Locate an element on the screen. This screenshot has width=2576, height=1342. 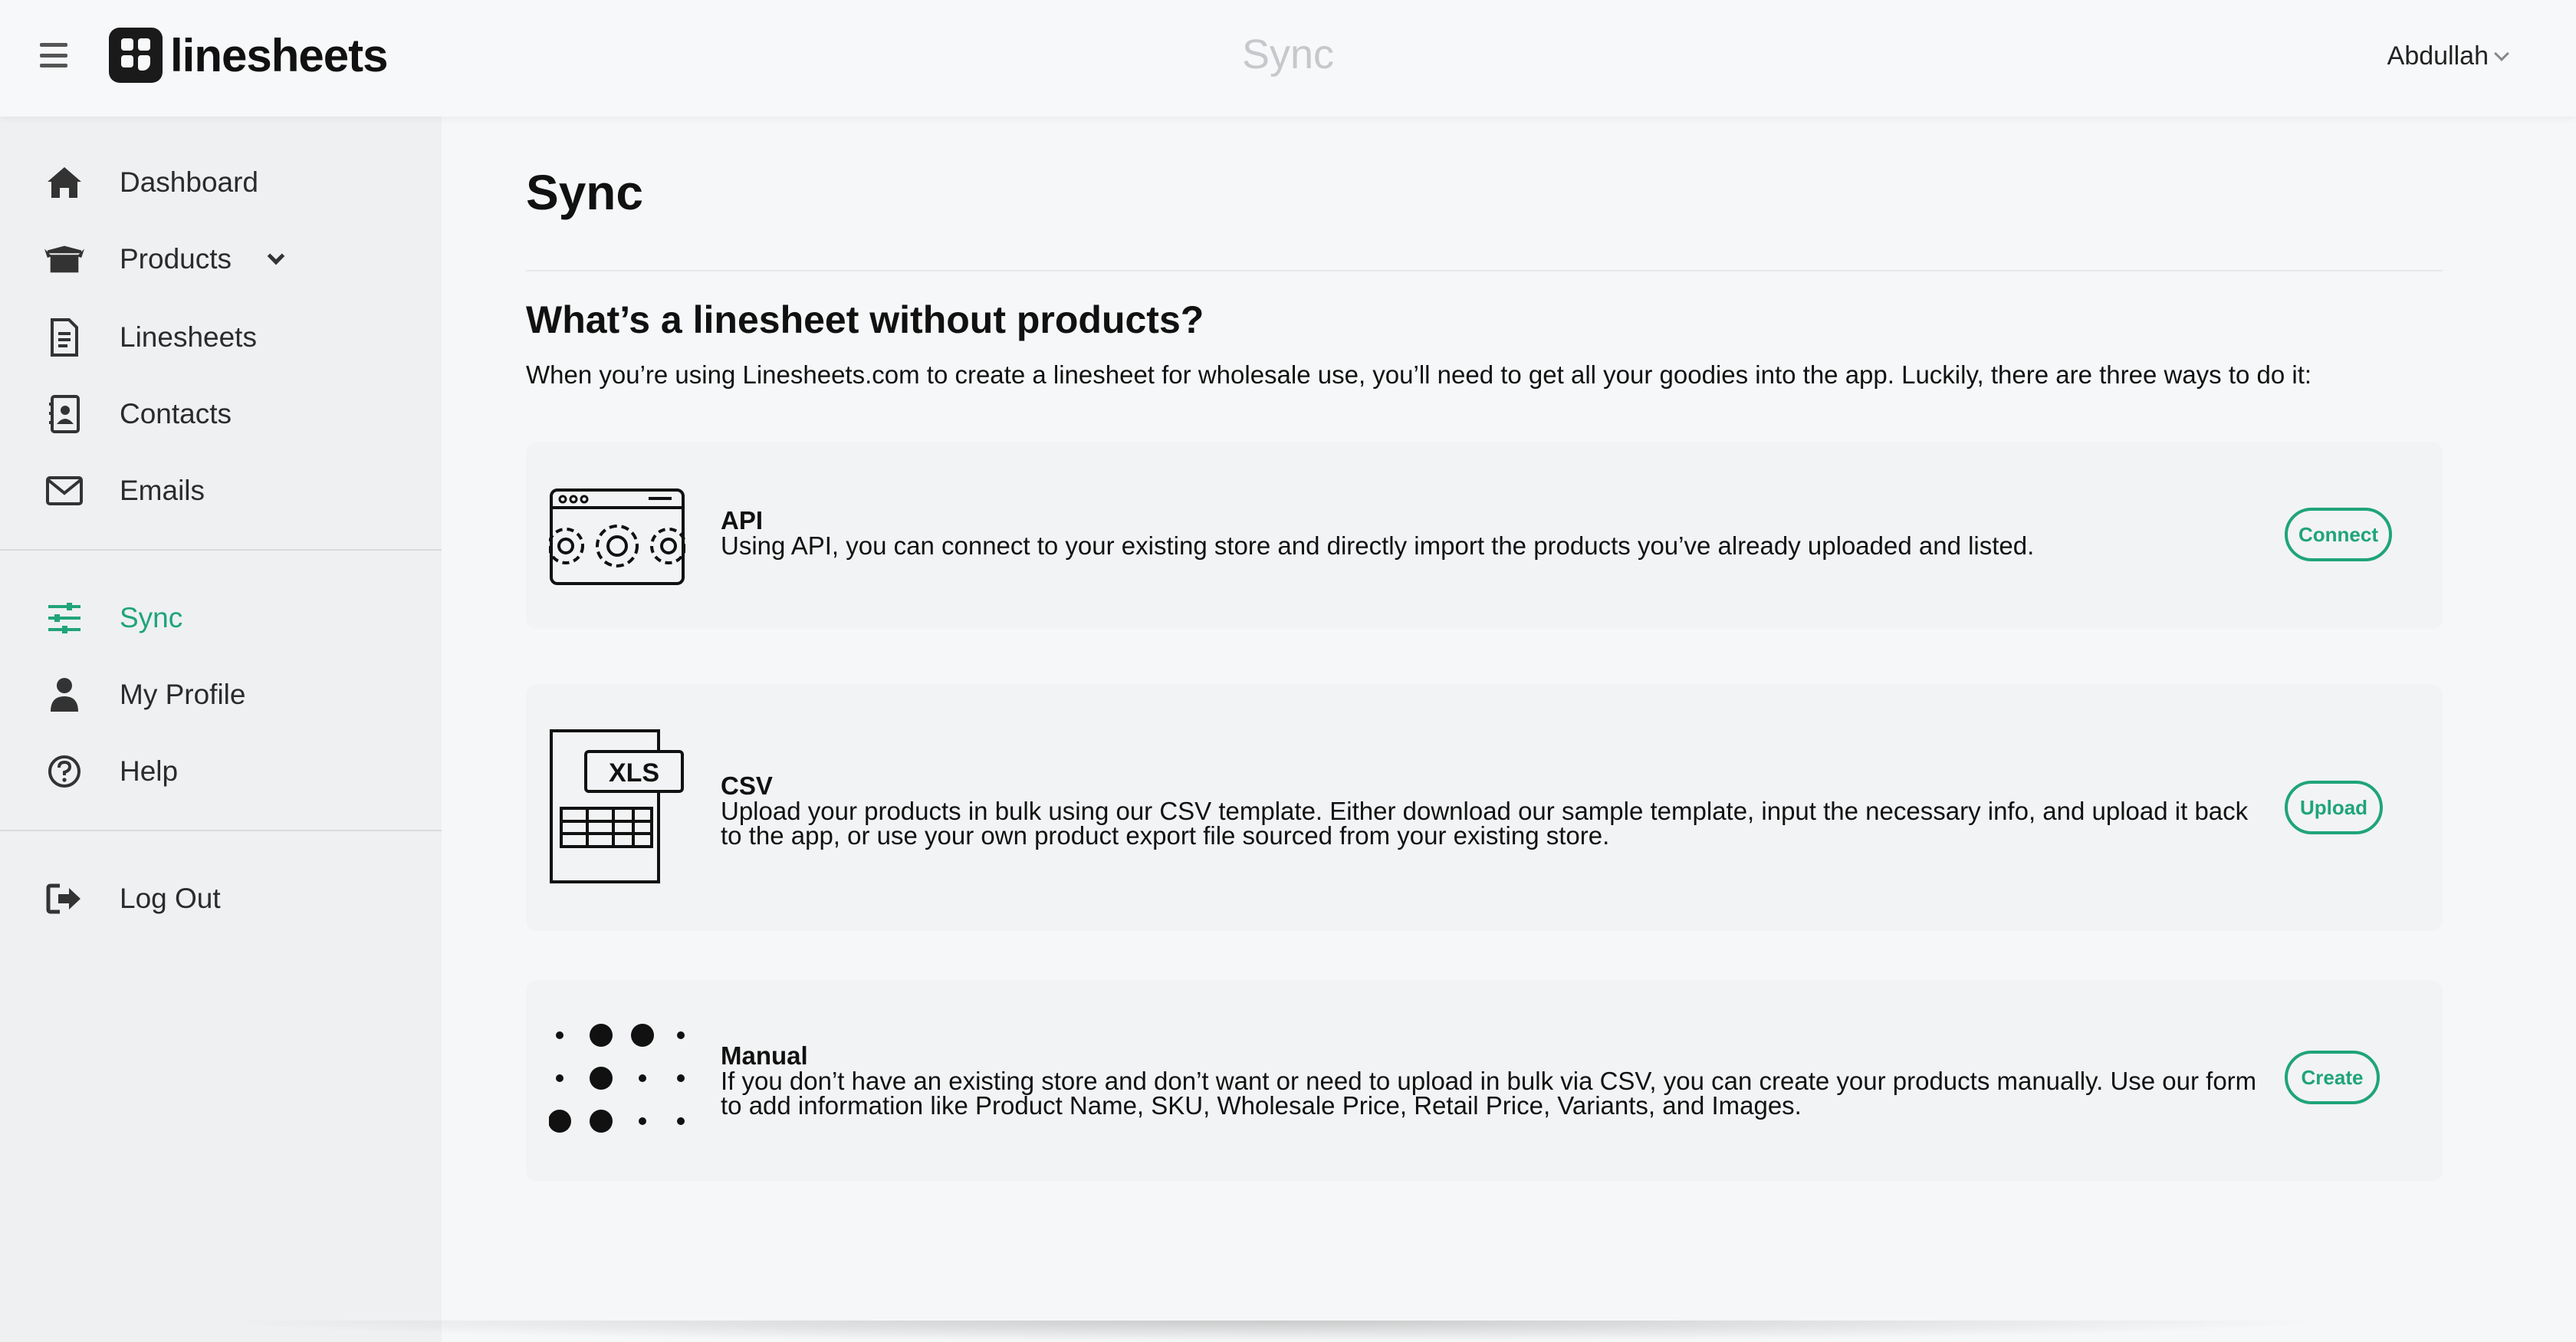
top-header: linesheets Sync Abdullah is located at coordinates (1288, 58).